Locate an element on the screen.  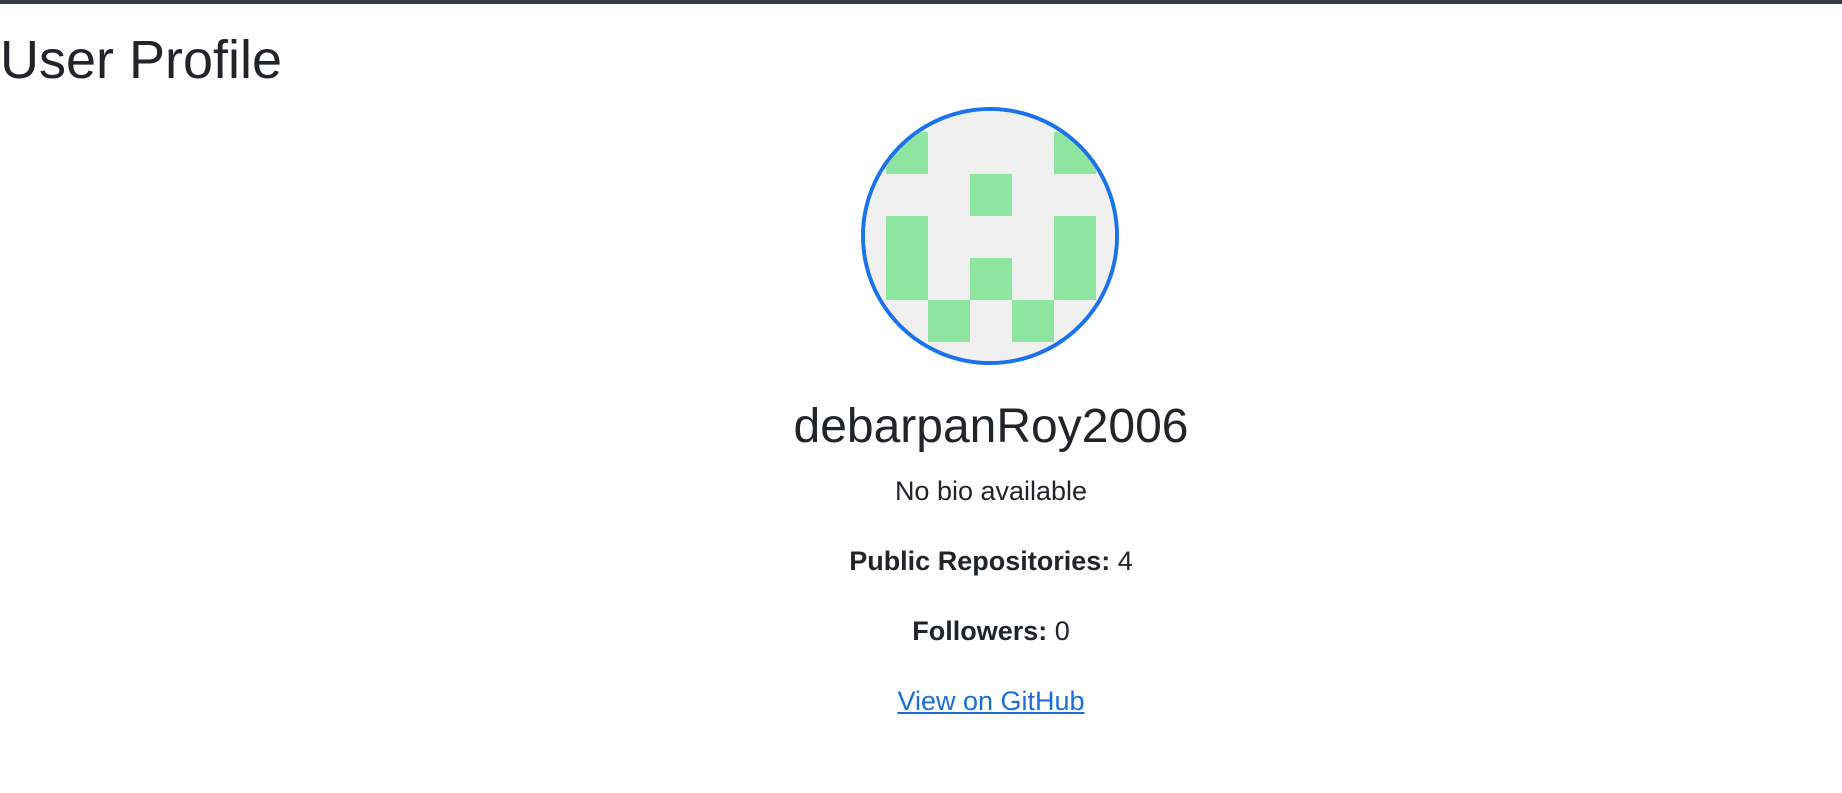
public-repositories-stat: Public Repositories: 4 is located at coordinates (921, 561).